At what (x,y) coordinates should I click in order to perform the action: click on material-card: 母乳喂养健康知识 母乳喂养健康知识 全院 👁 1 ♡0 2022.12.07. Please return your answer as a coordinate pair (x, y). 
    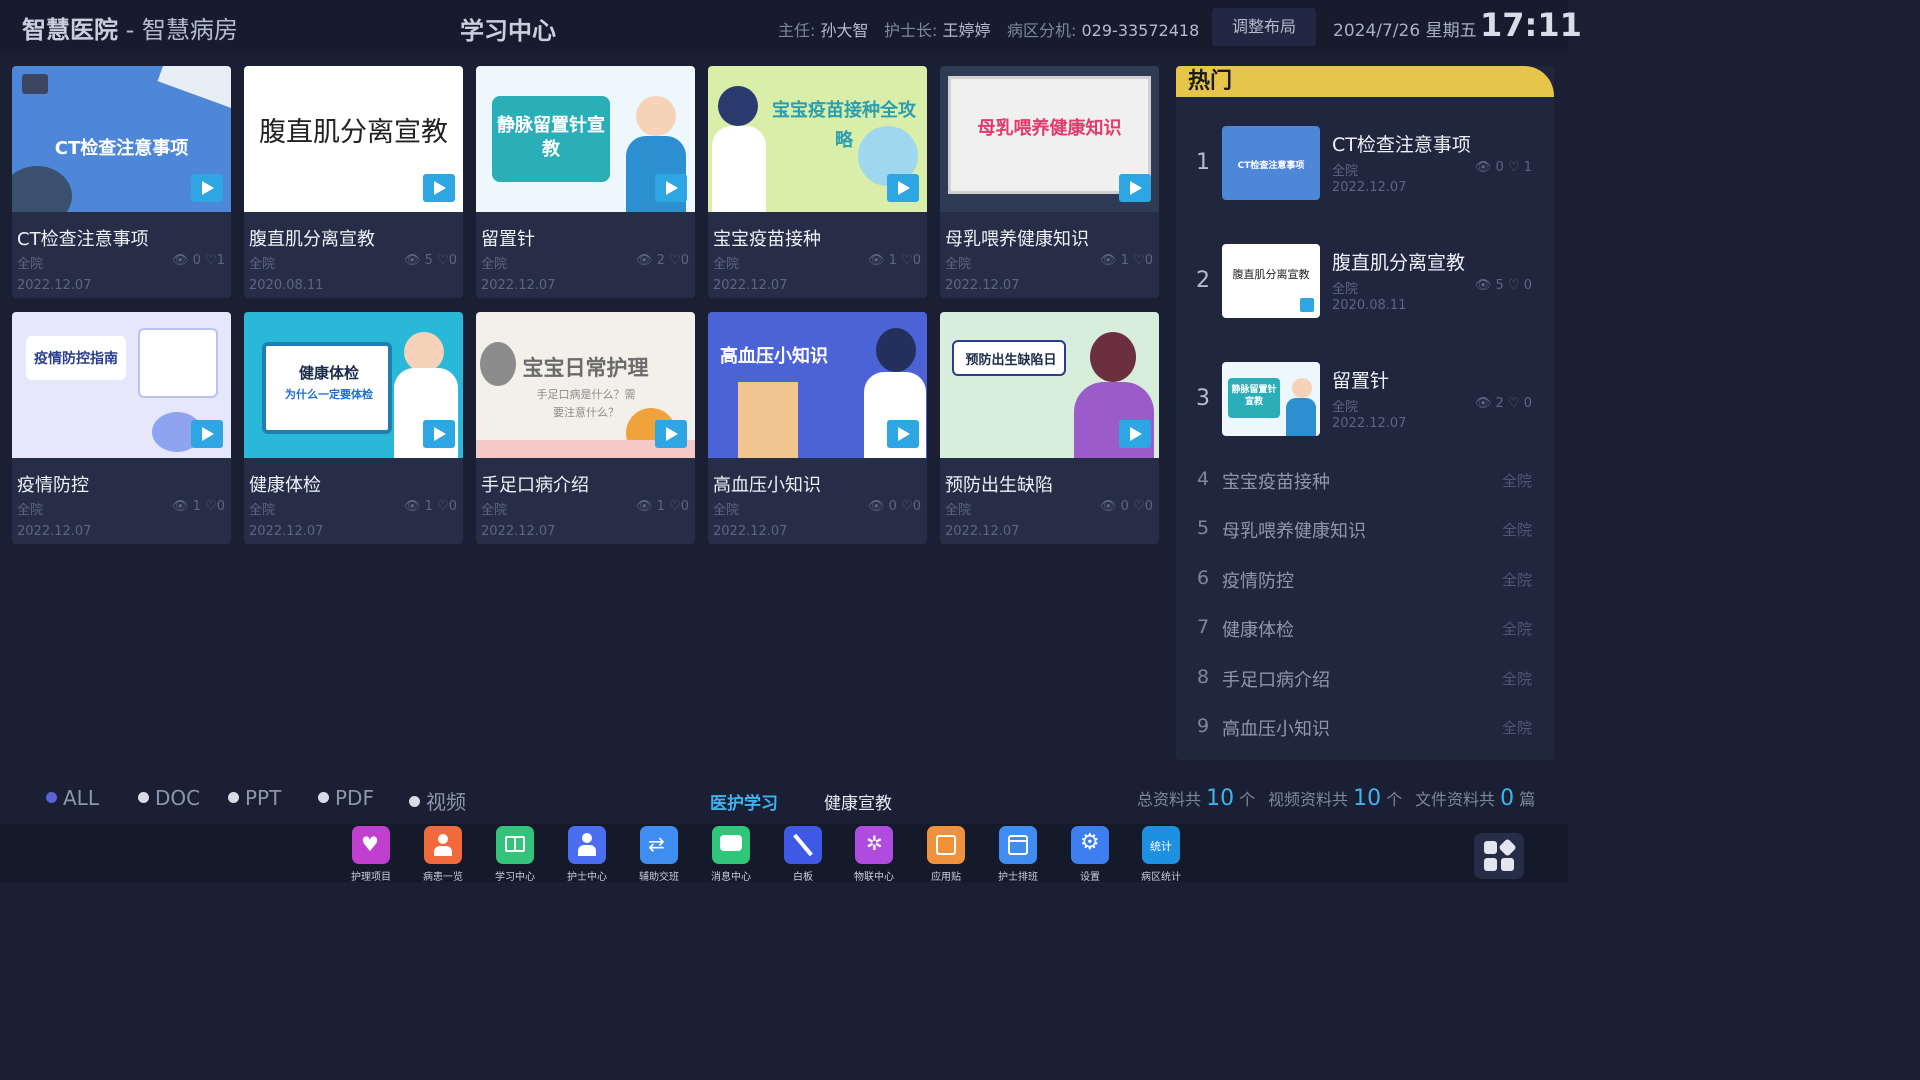
    Looking at the image, I should click on (1049, 182).